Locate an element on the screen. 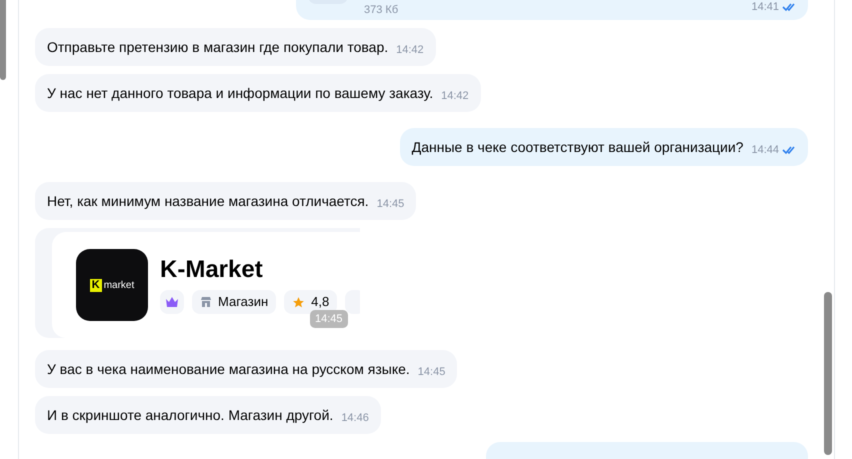 This screenshot has width=852, height=459. shop-logo: K market is located at coordinates (112, 285).